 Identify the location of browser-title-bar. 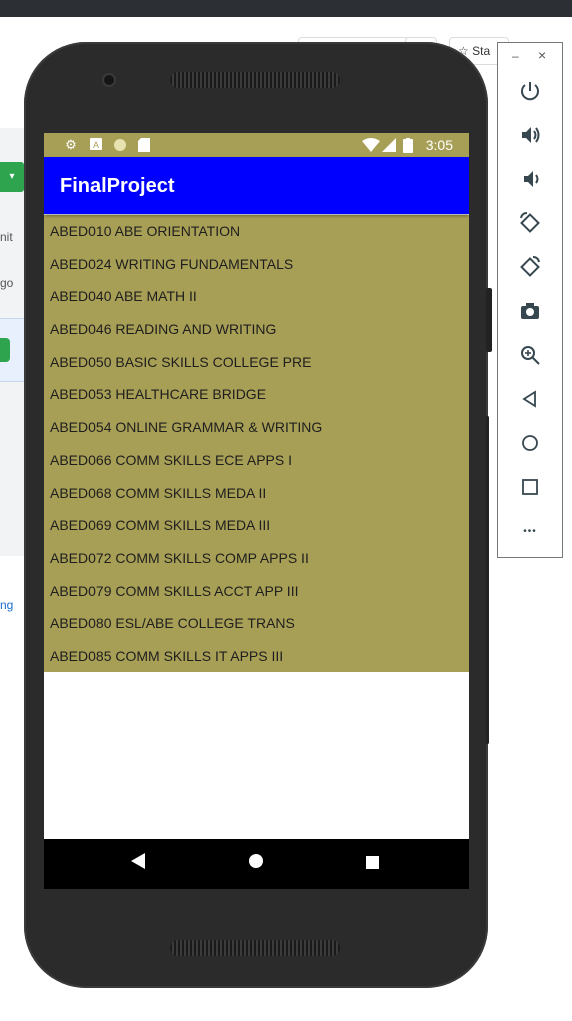
(286, 8).